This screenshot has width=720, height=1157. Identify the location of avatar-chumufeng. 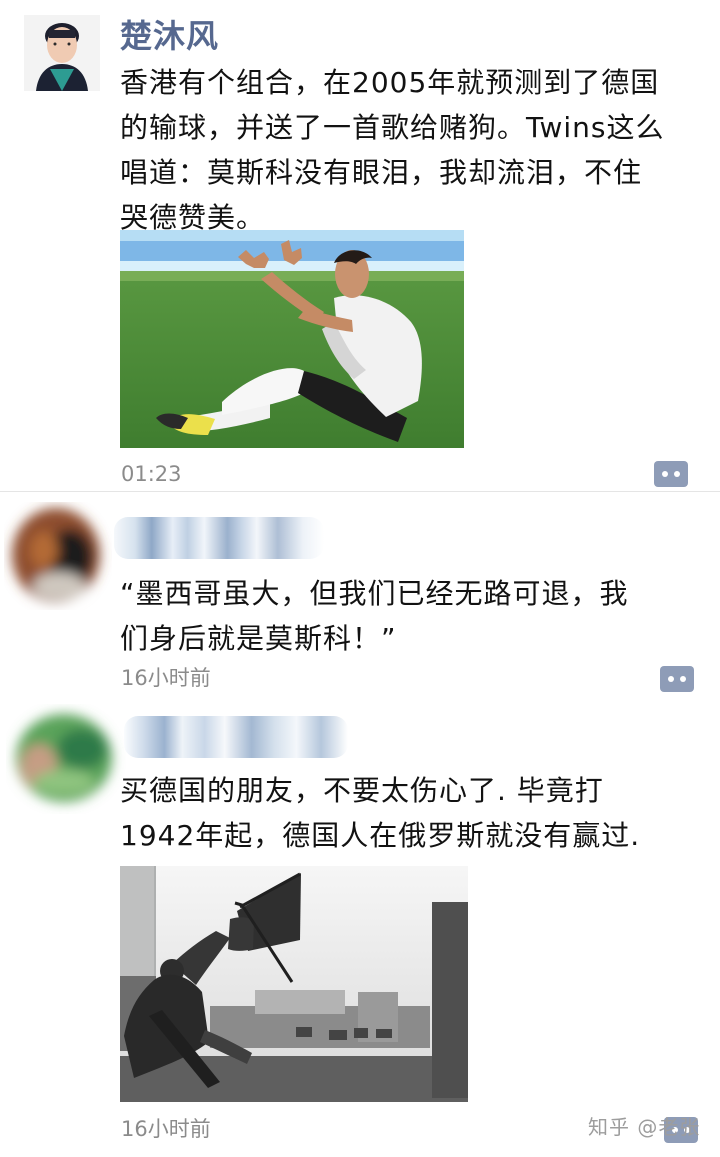
(62, 53).